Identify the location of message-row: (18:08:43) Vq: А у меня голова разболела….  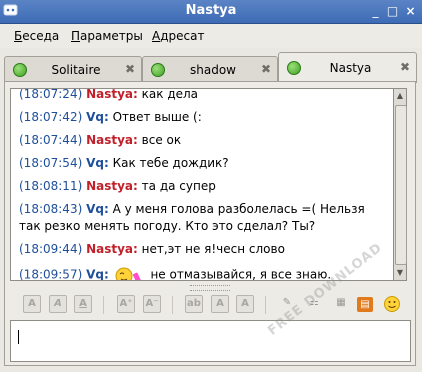
(192, 217).